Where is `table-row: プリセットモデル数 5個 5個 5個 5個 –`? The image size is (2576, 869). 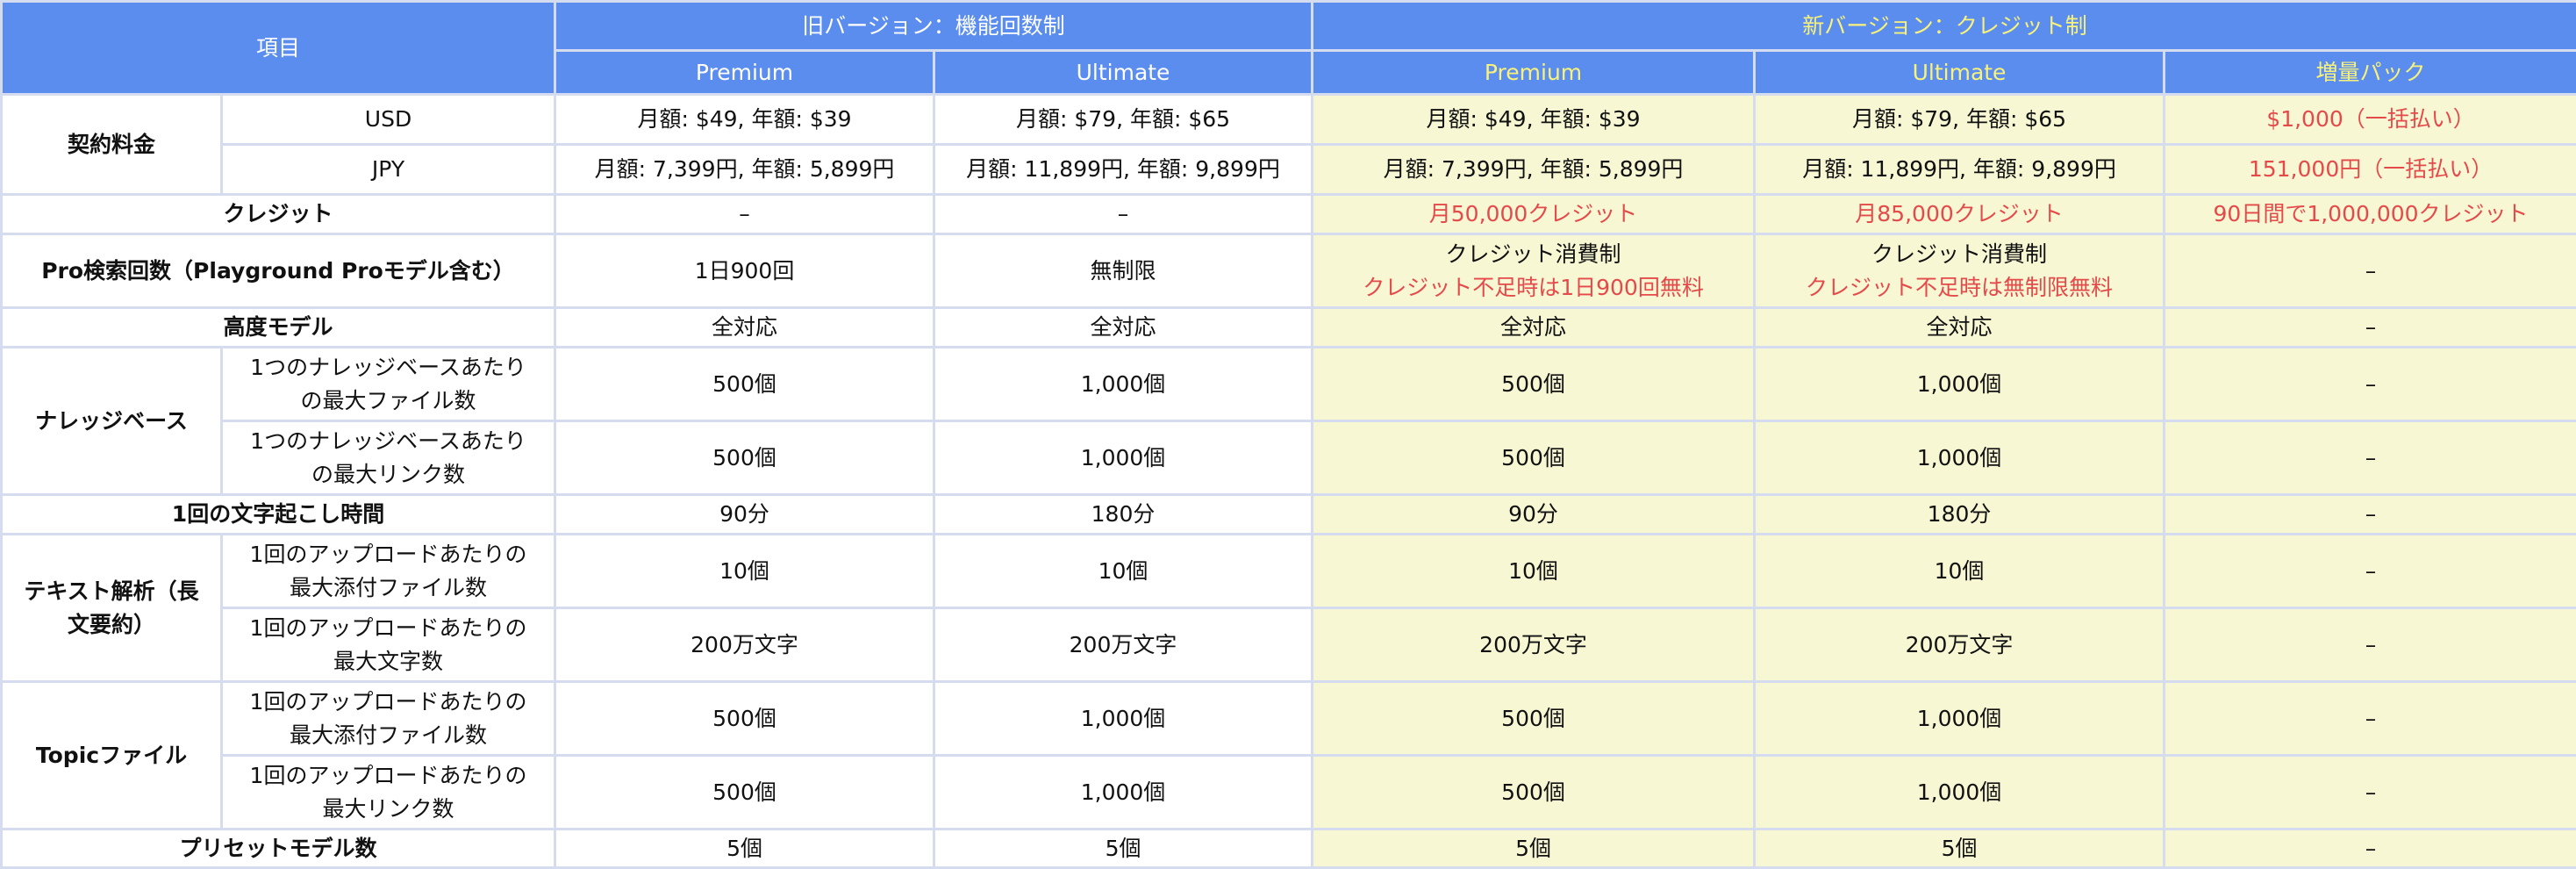 table-row: プリセットモデル数 5個 5個 5個 5個 – is located at coordinates (1289, 849).